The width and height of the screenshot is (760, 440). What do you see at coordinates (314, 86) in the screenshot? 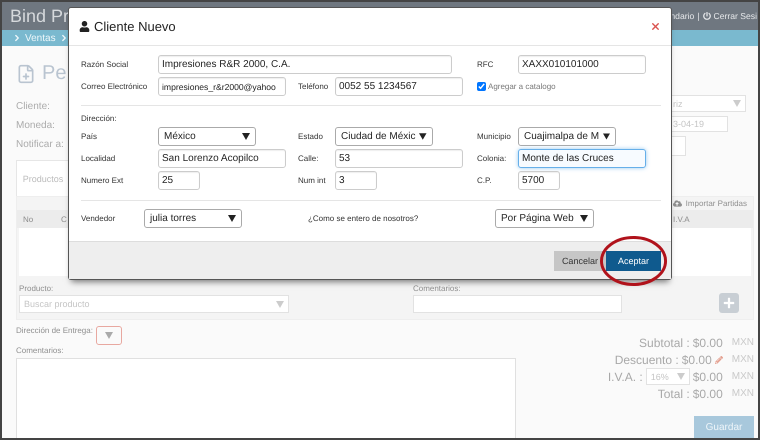
I see `field-label: Teléfono` at bounding box center [314, 86].